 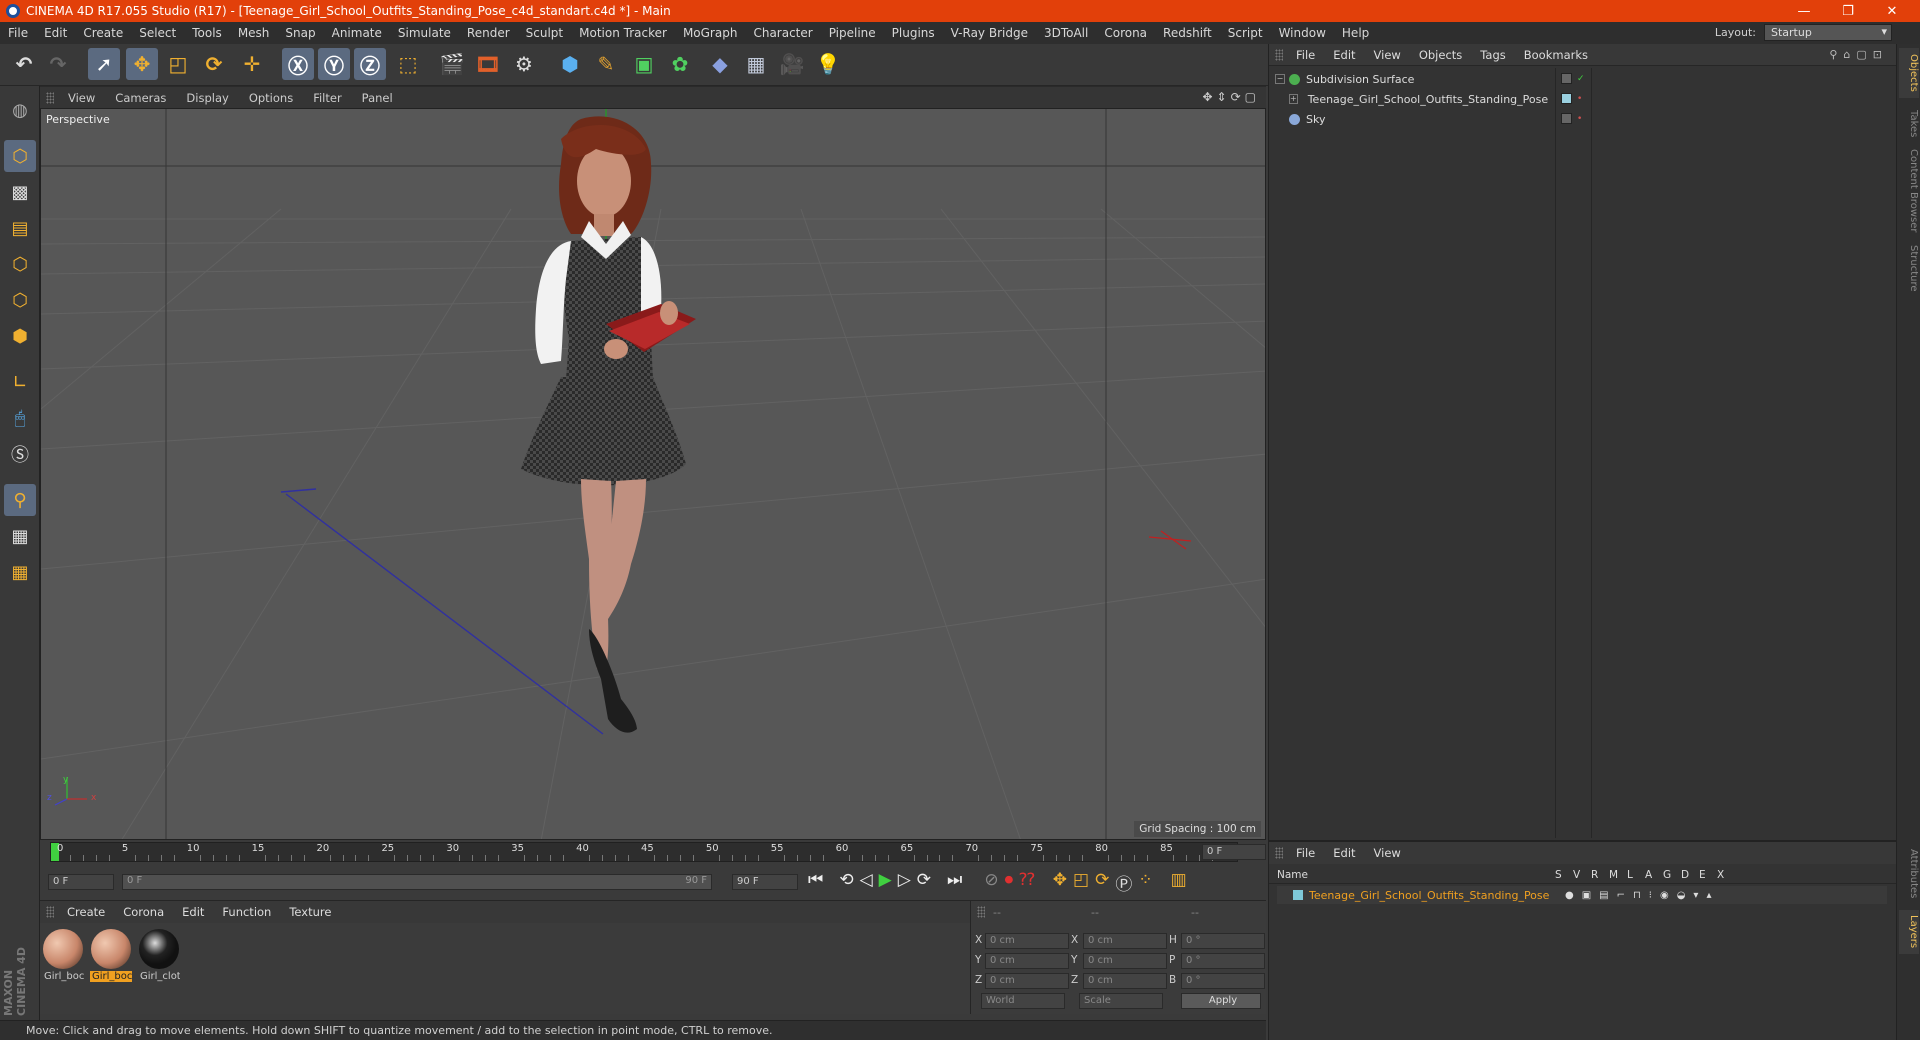 What do you see at coordinates (20, 454) in the screenshot?
I see `snap-icon: Ⓢ` at bounding box center [20, 454].